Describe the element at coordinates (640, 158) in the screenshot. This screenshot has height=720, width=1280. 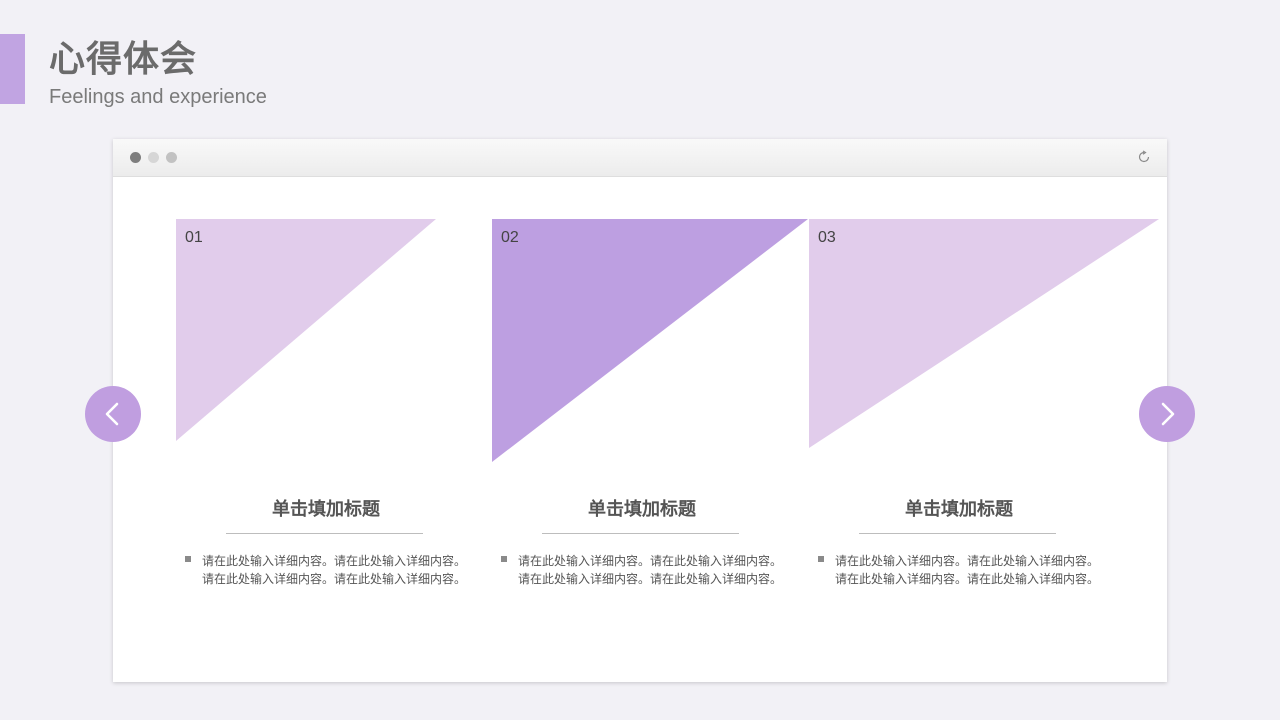
I see `window-title-bar` at that location.